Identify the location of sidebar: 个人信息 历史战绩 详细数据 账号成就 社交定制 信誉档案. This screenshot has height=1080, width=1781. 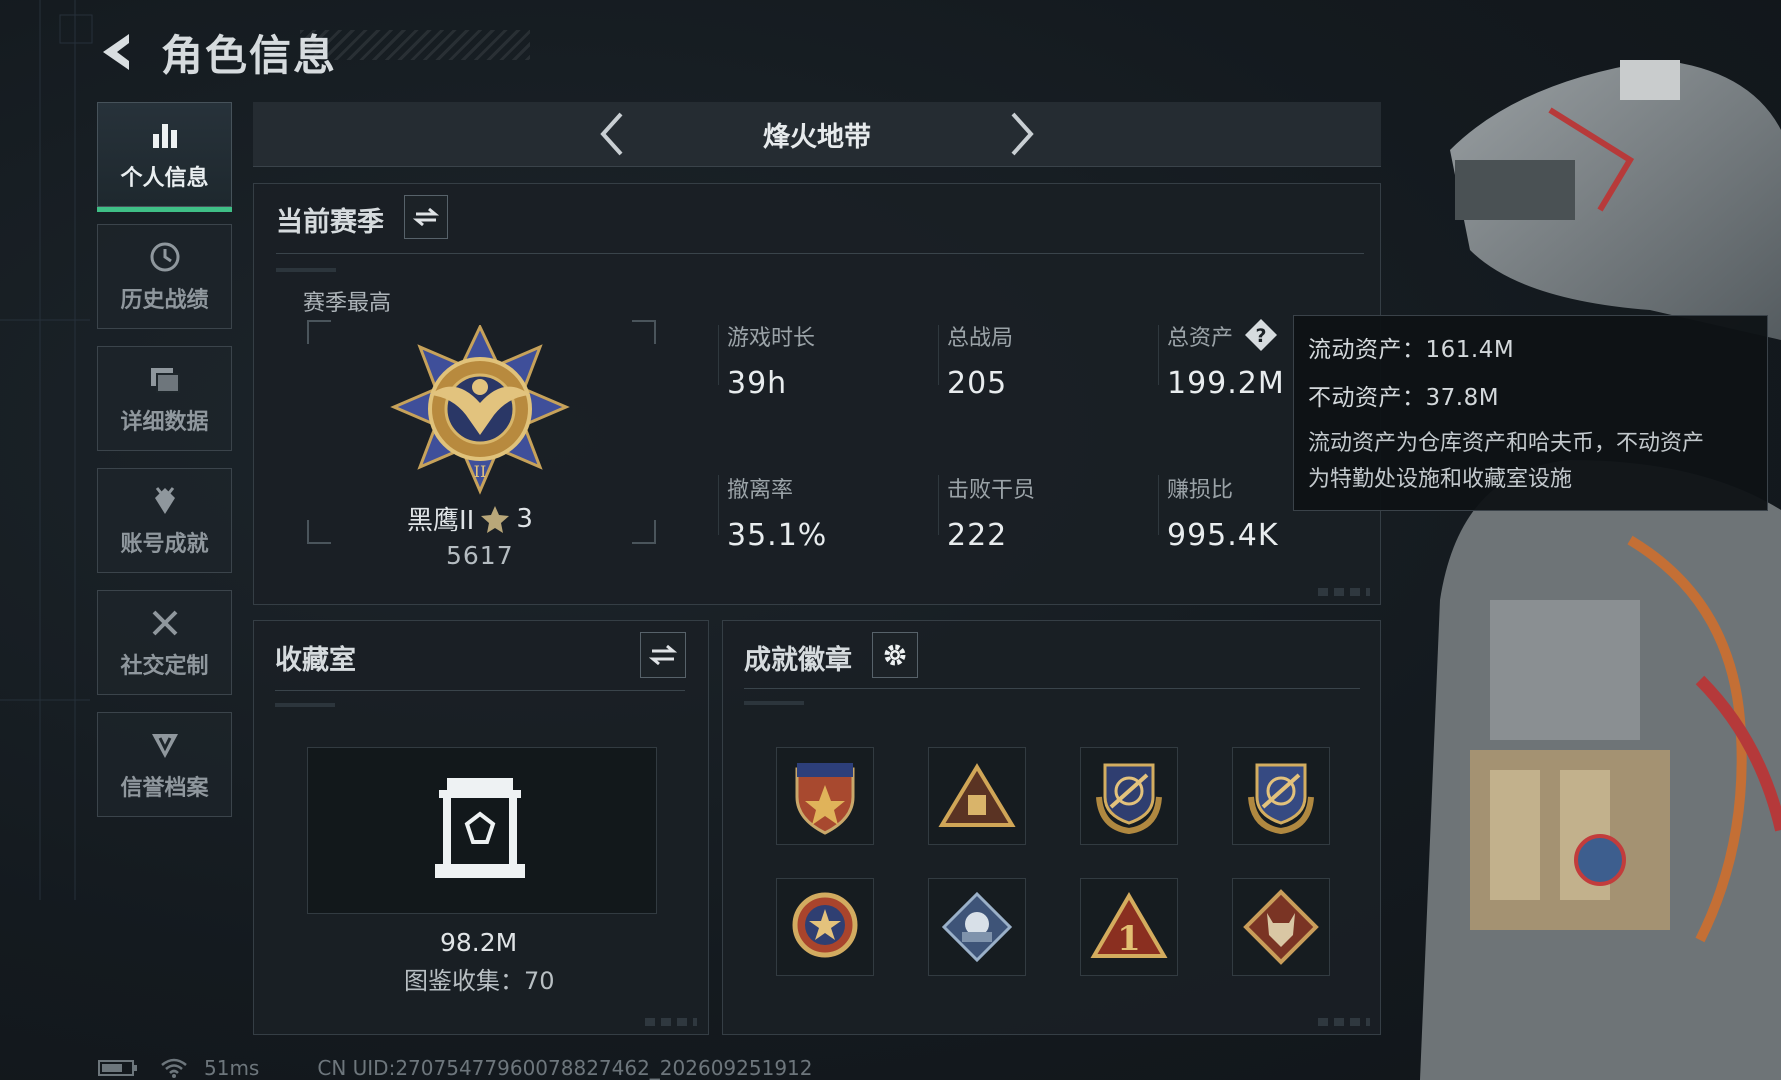
(165, 468).